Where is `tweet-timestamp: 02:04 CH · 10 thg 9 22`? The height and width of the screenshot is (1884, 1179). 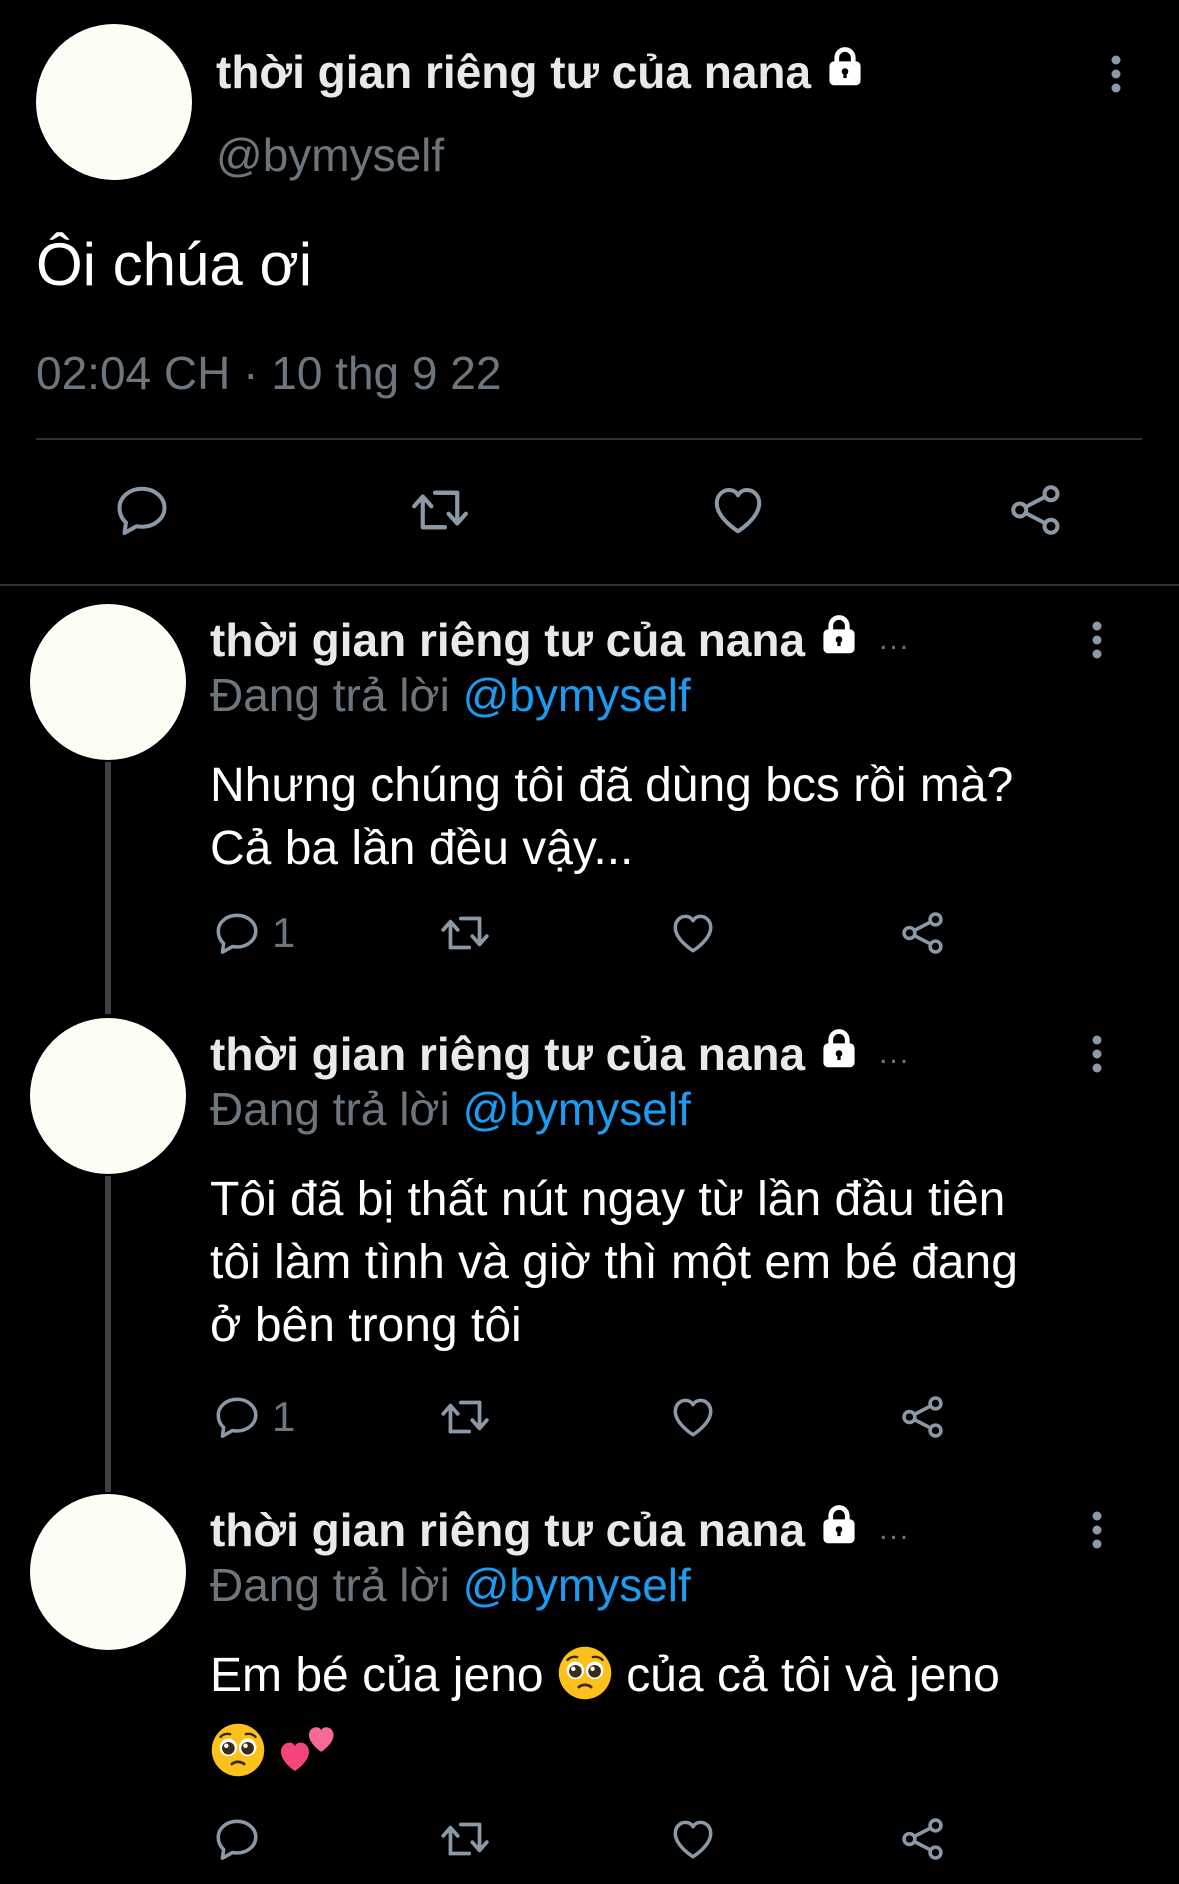 tweet-timestamp: 02:04 CH · 10 thg 9 22 is located at coordinates (268, 373).